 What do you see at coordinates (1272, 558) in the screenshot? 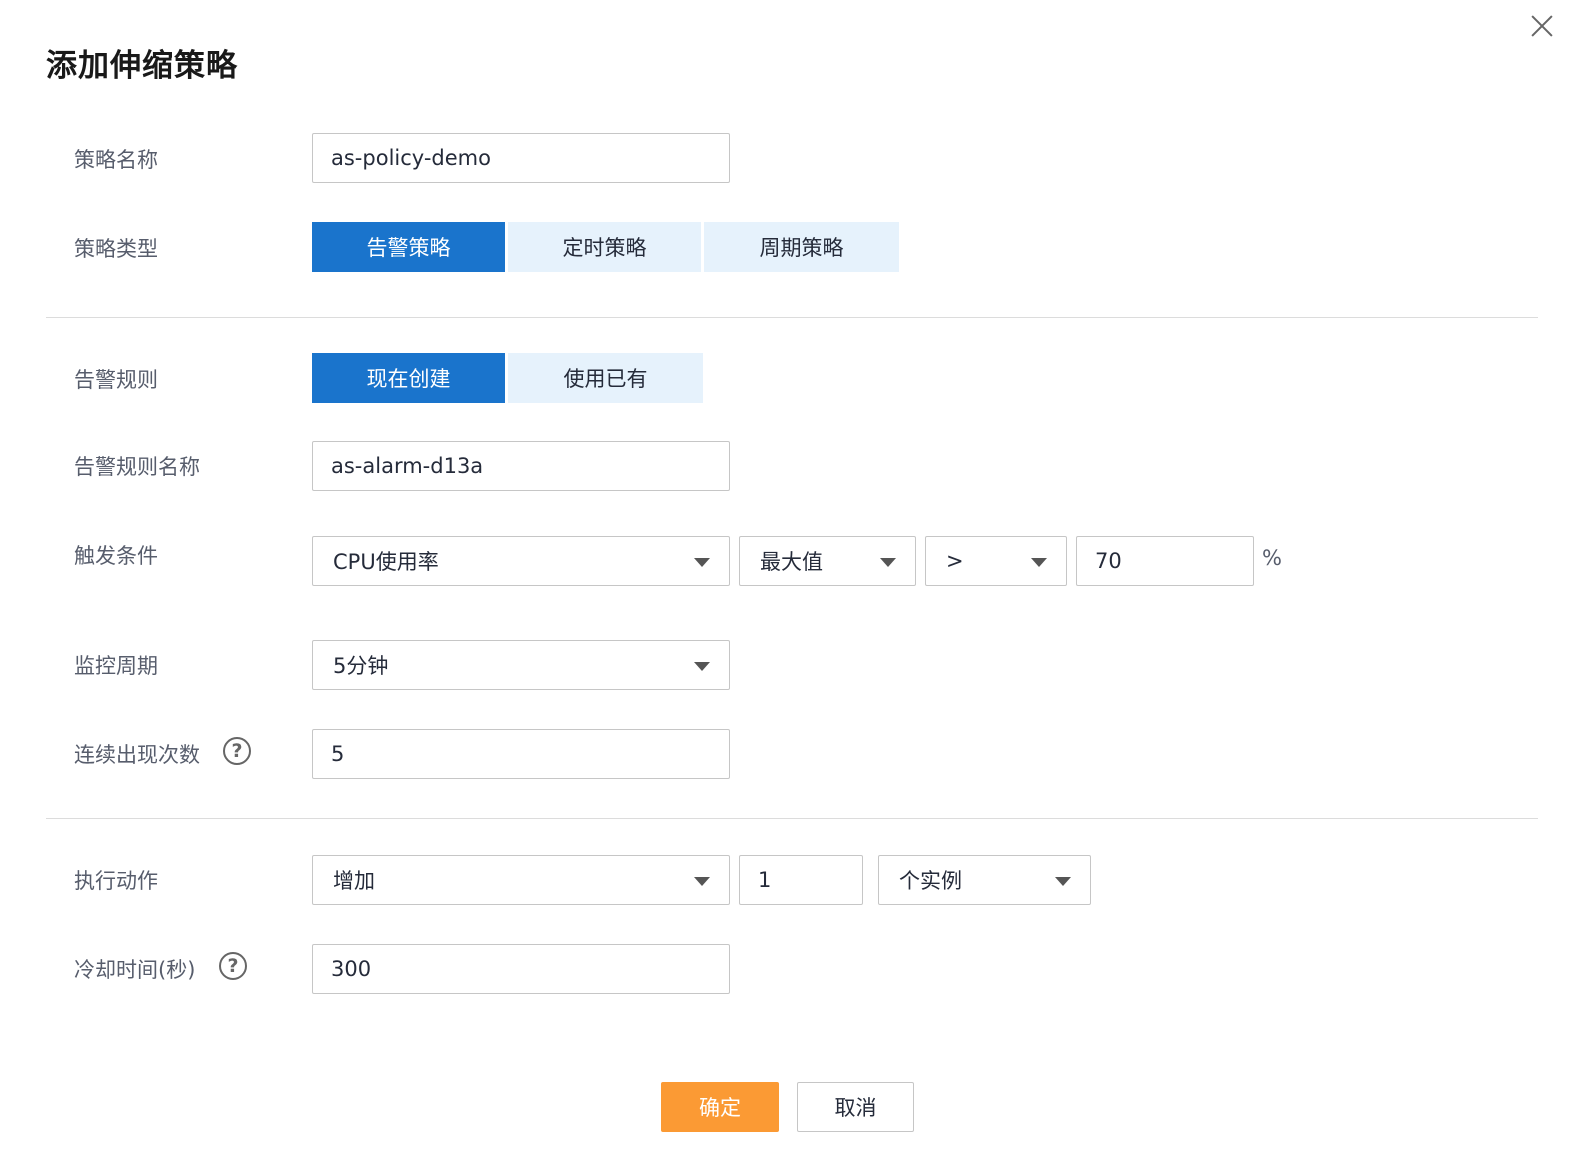
I see `trigger-threshold-unit: %` at bounding box center [1272, 558].